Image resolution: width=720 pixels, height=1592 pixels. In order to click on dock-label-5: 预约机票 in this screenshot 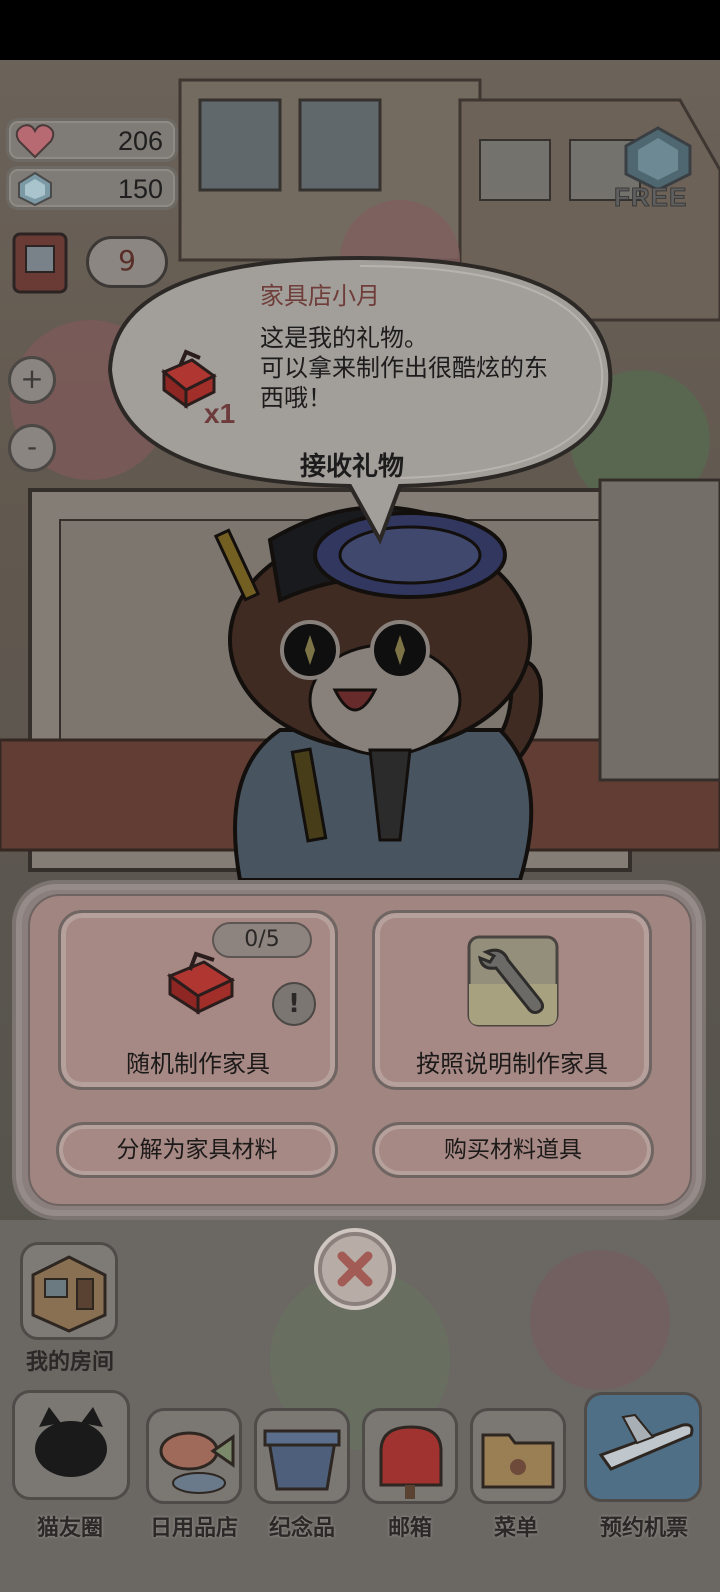, I will do `click(643, 1528)`.